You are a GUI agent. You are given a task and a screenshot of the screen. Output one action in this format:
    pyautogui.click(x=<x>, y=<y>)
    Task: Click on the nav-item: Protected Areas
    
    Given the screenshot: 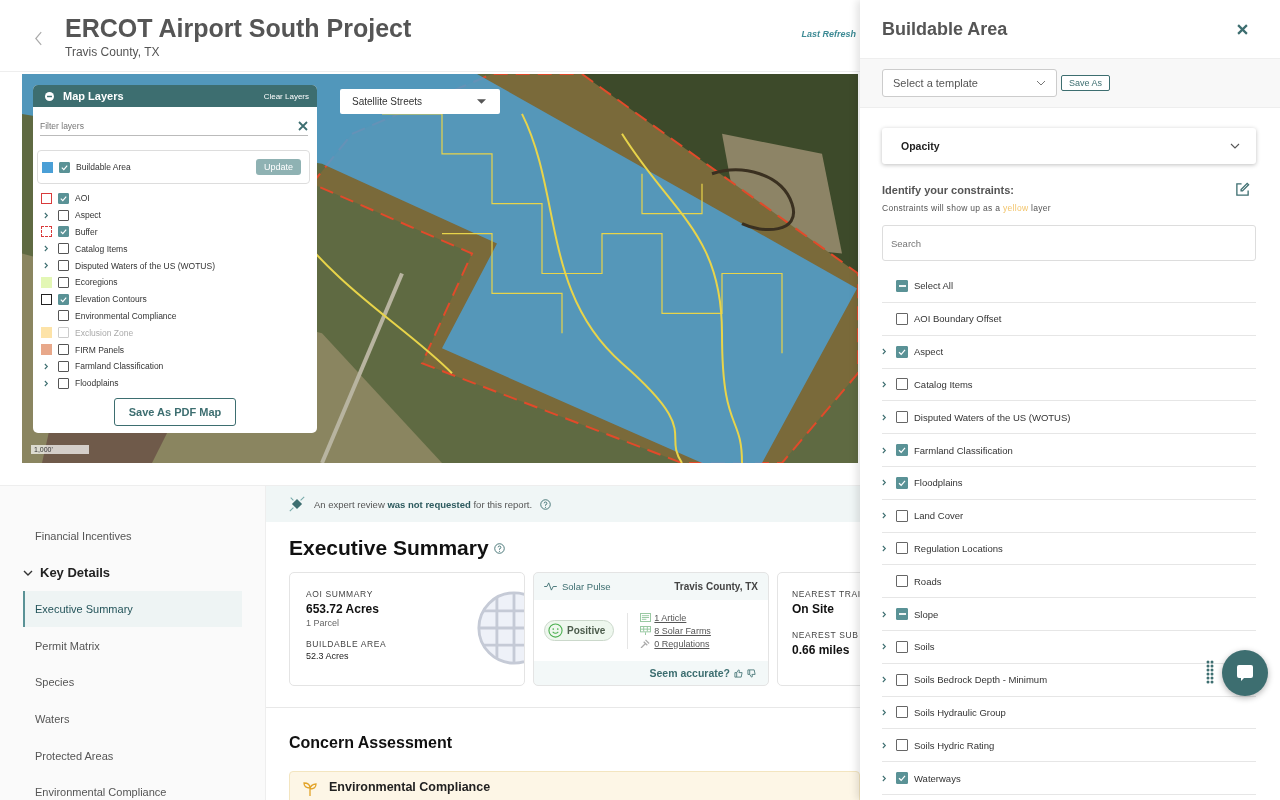 What is the action you would take?
    pyautogui.click(x=132, y=756)
    